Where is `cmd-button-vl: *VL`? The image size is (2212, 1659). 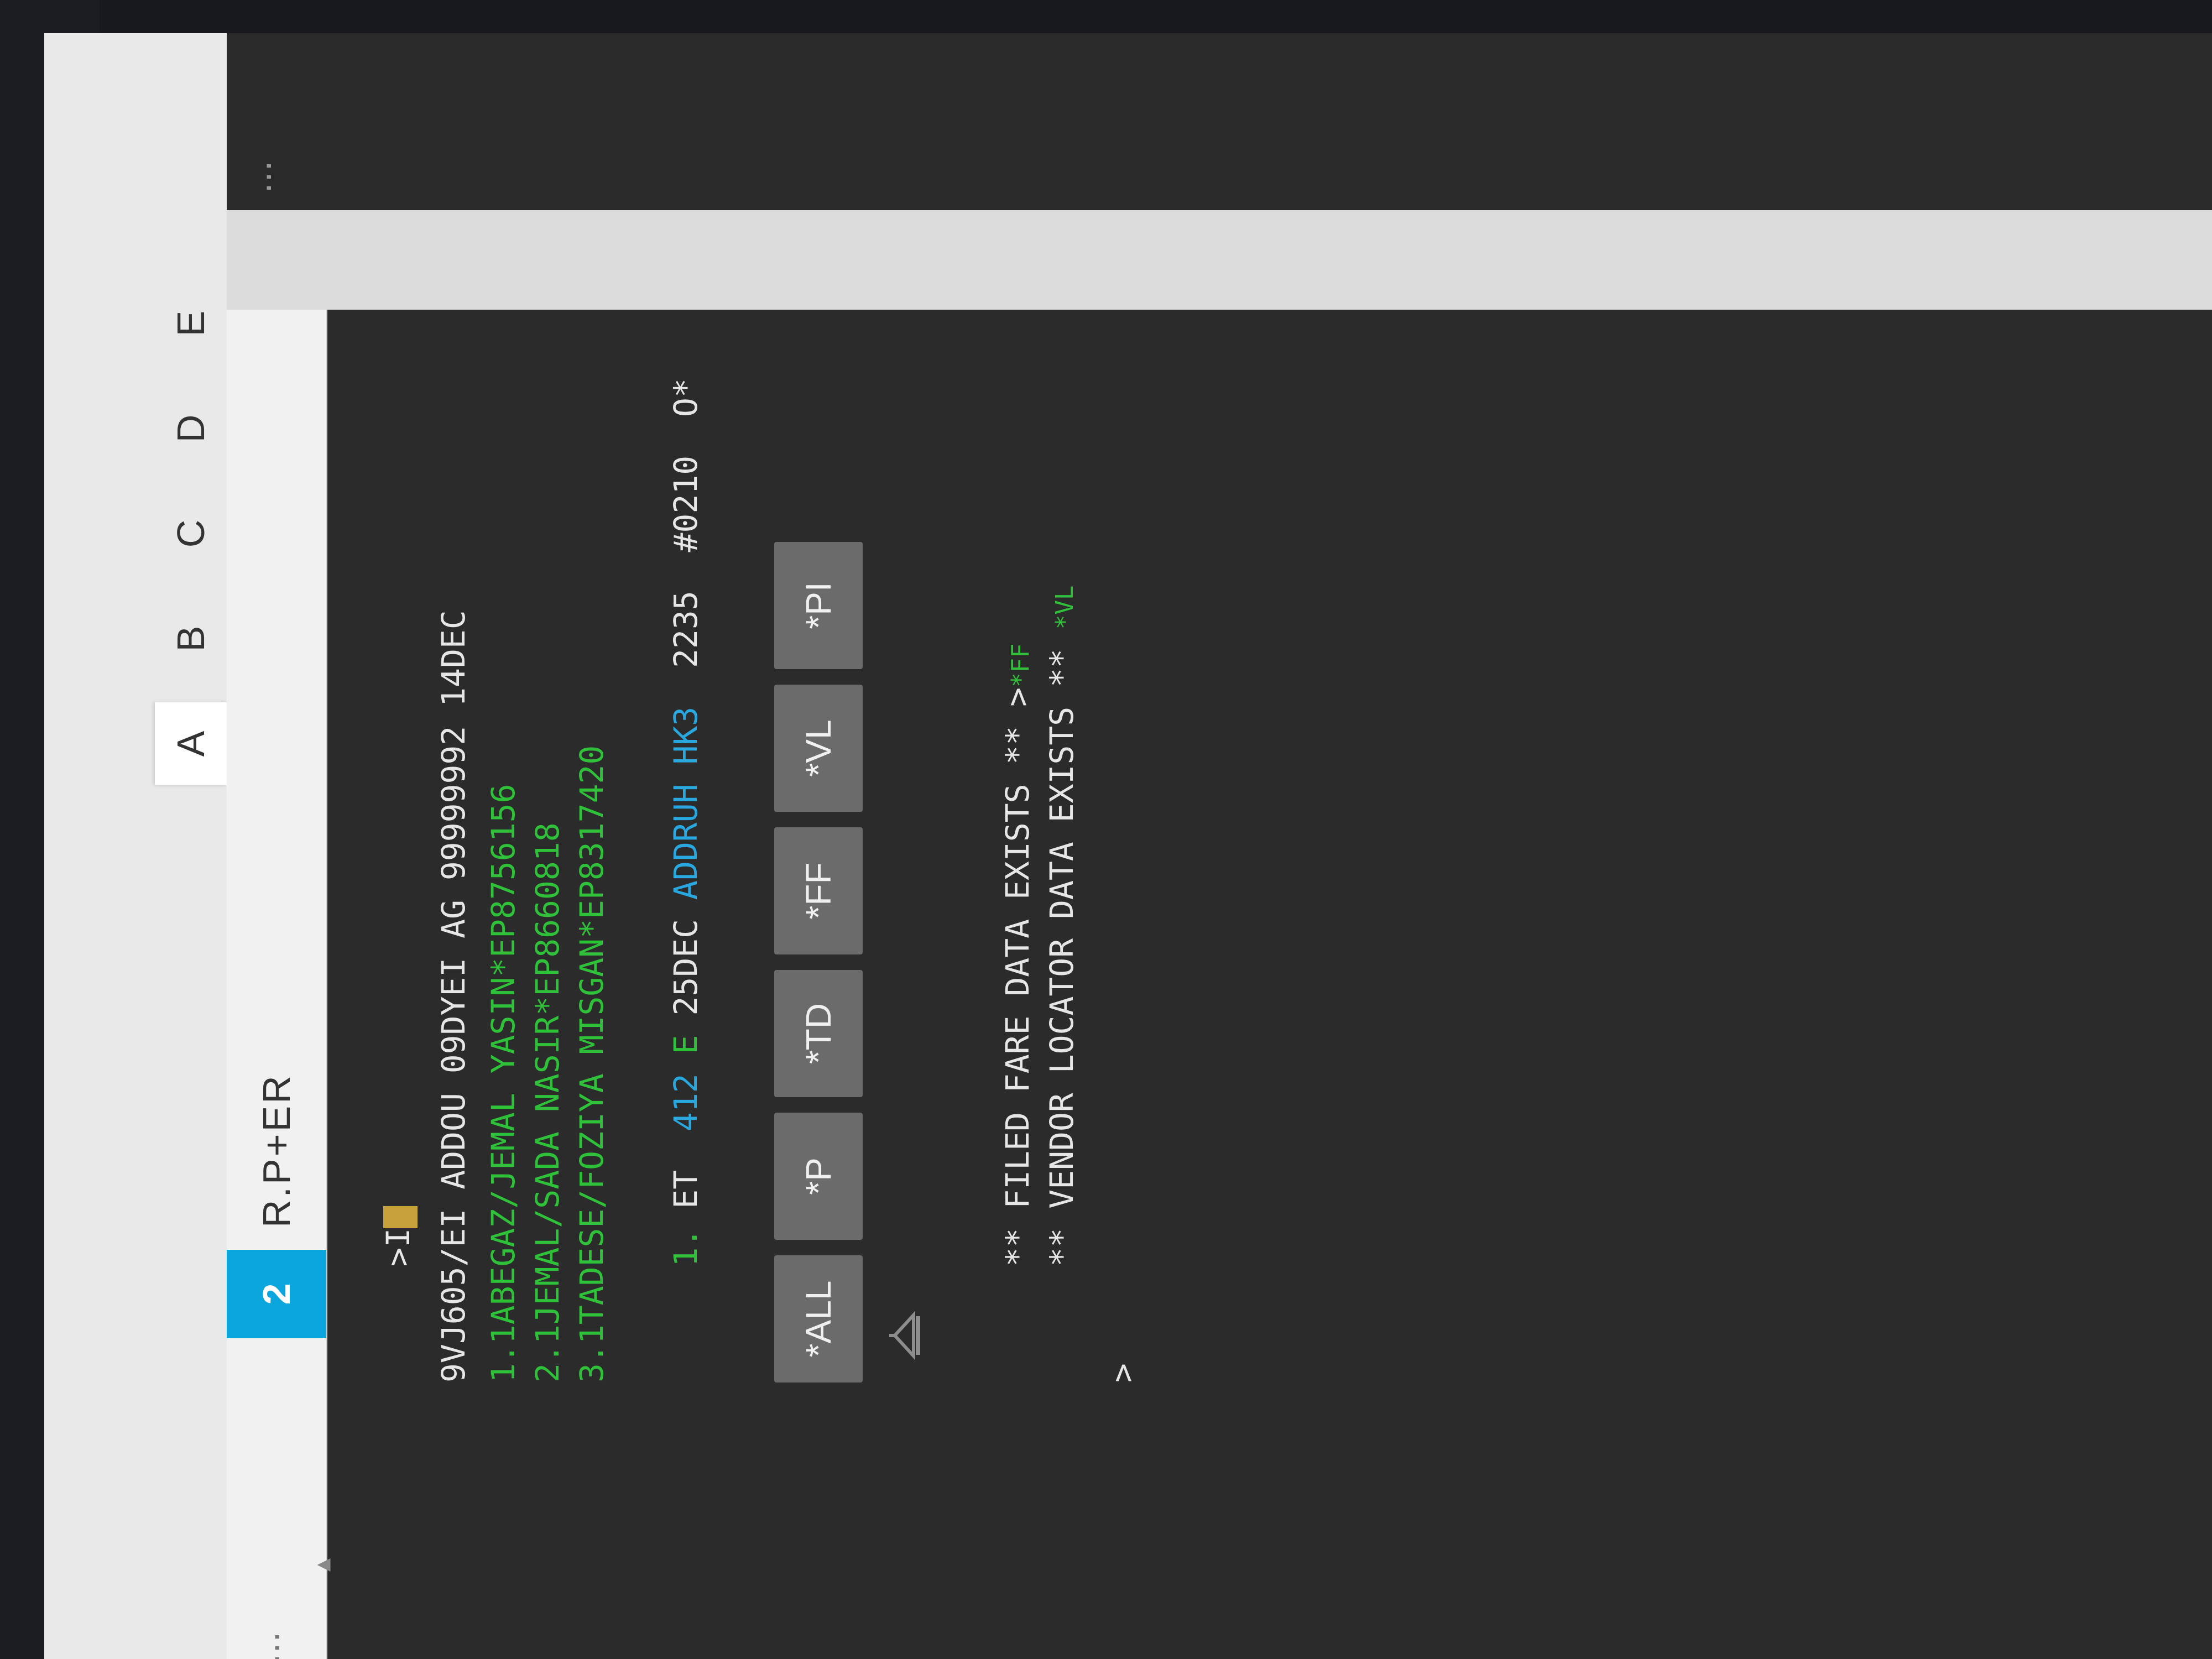 cmd-button-vl: *VL is located at coordinates (819, 748).